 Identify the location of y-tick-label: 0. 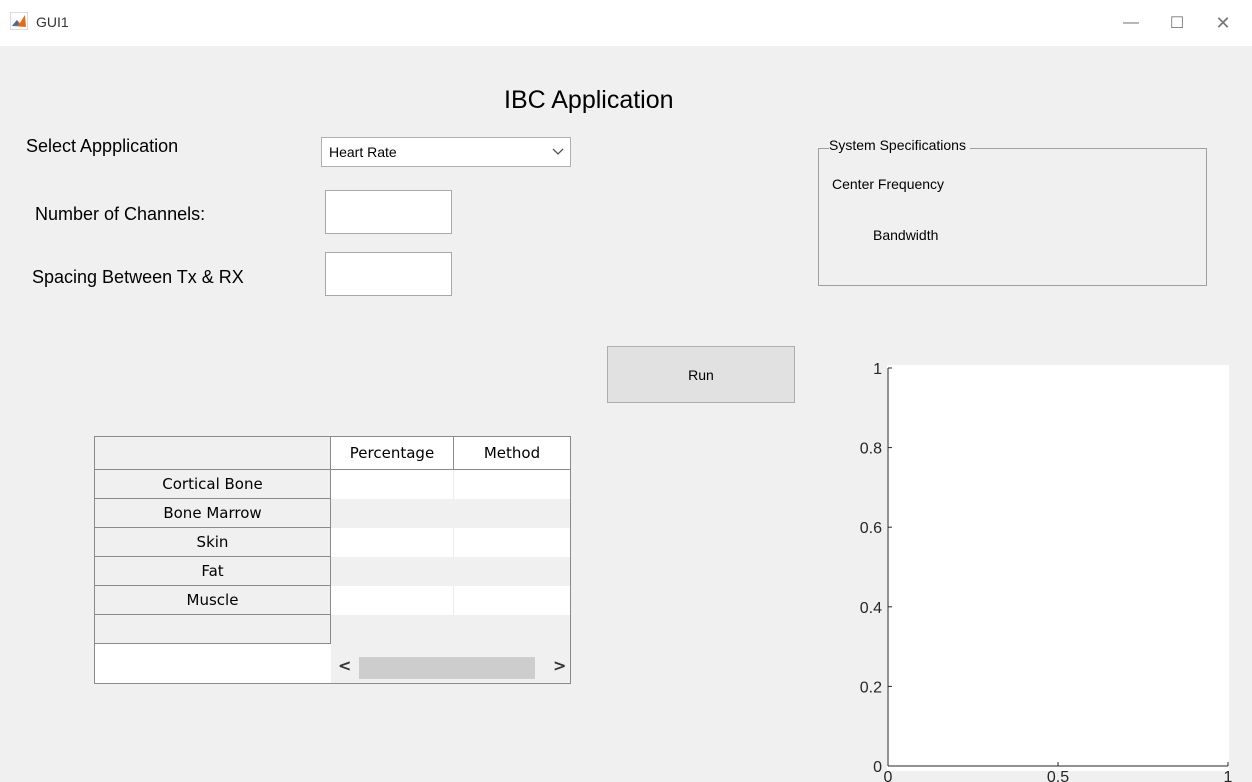
(877, 767).